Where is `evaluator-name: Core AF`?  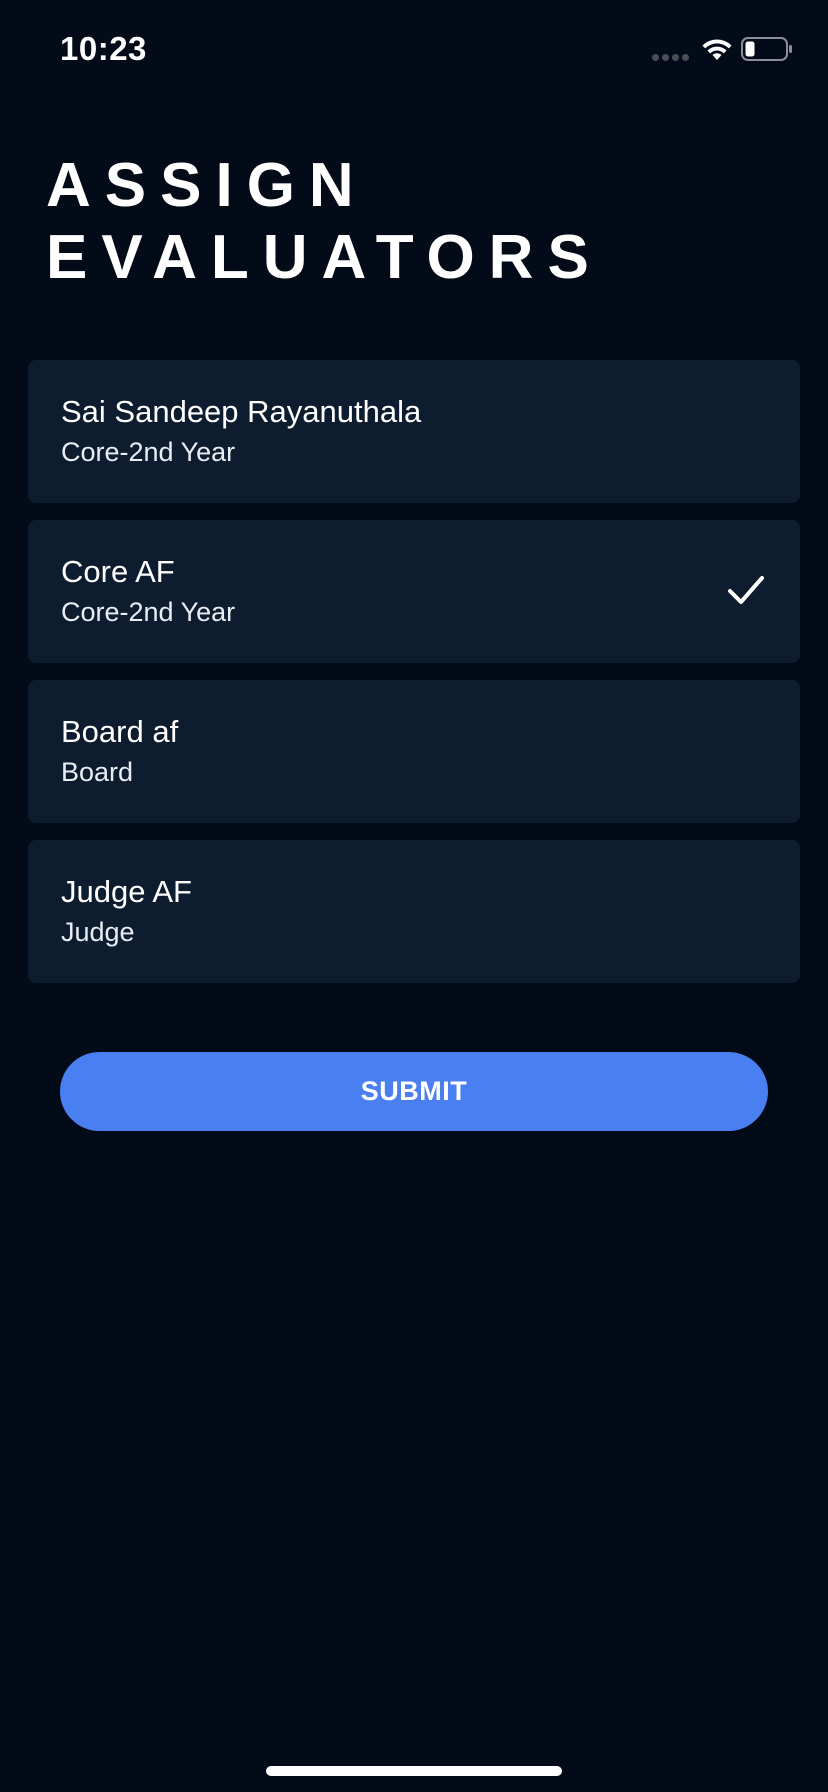
evaluator-name: Core AF is located at coordinates (118, 571).